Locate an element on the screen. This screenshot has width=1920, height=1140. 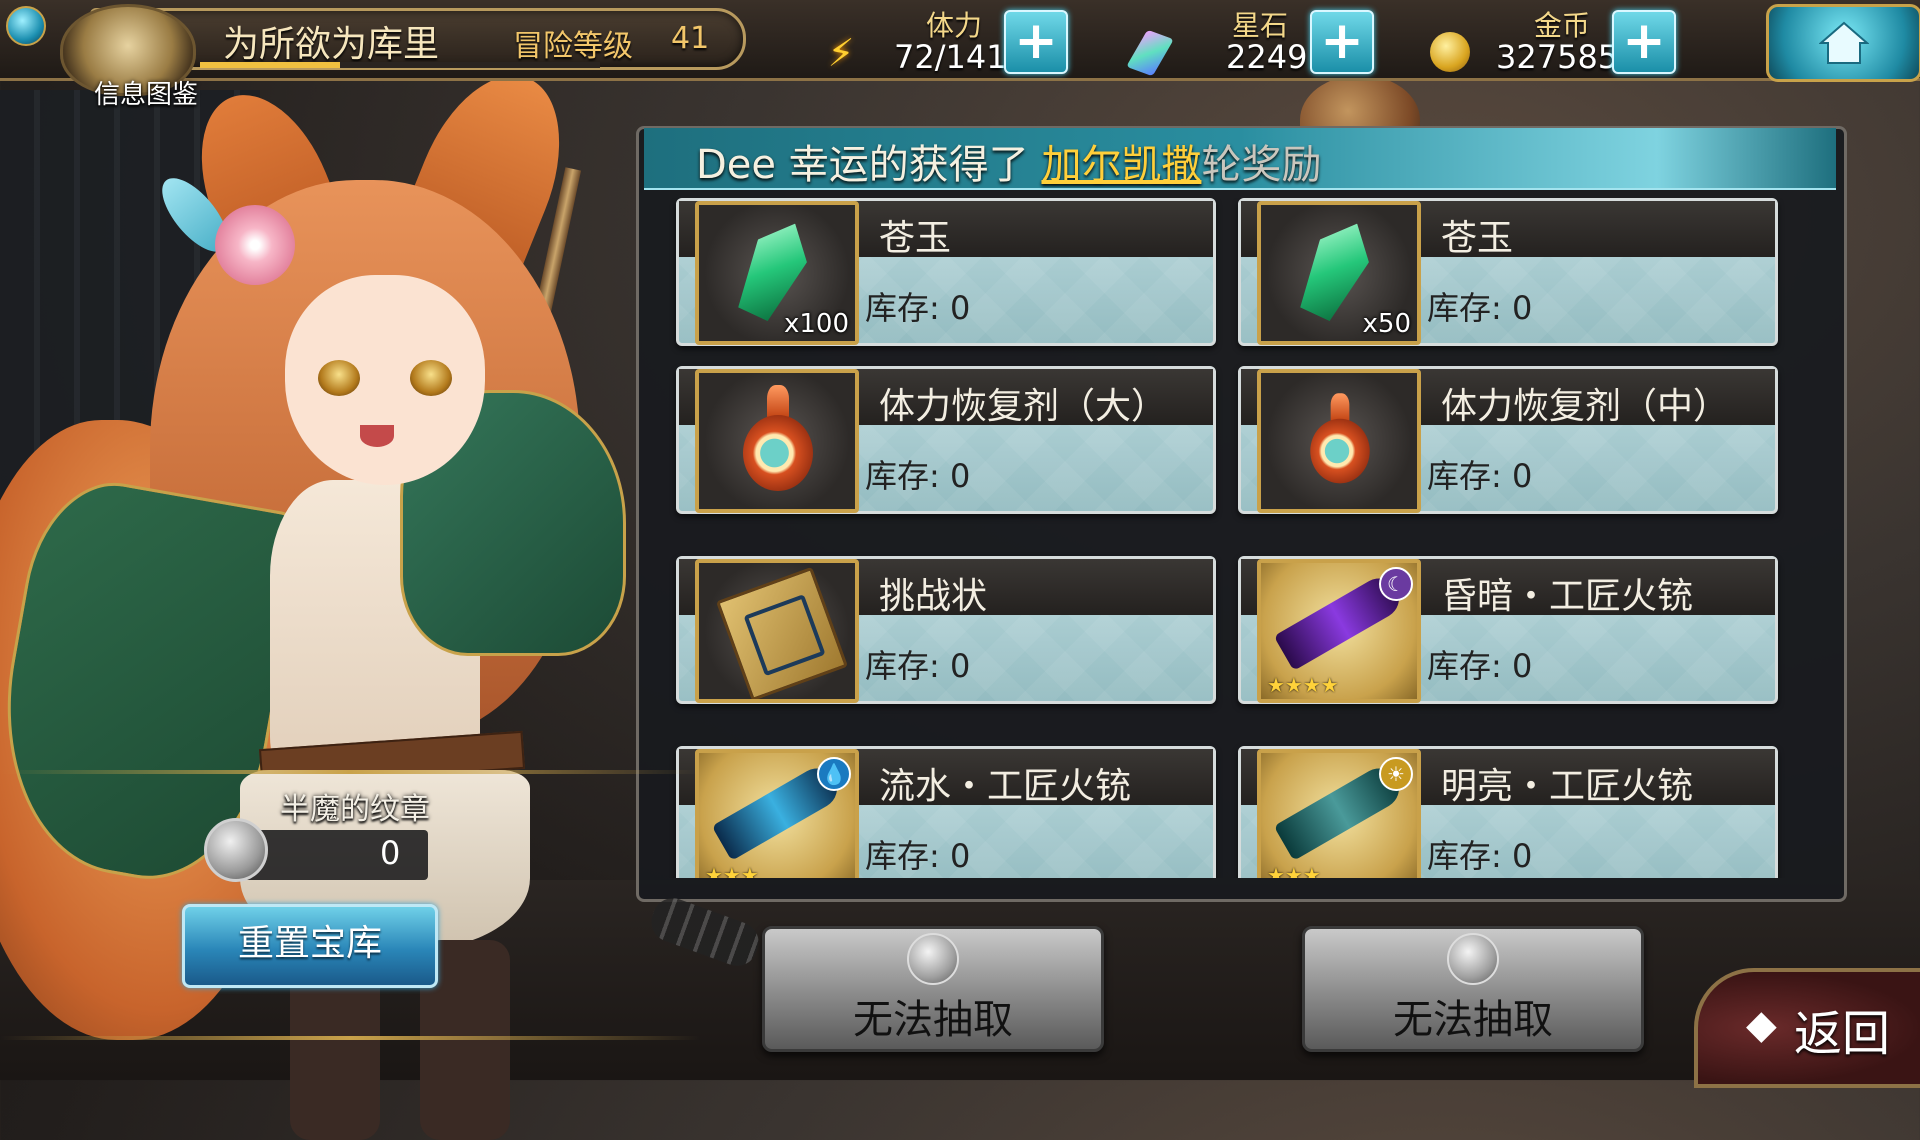
stamina-value: 72/141 is located at coordinates (950, 57).